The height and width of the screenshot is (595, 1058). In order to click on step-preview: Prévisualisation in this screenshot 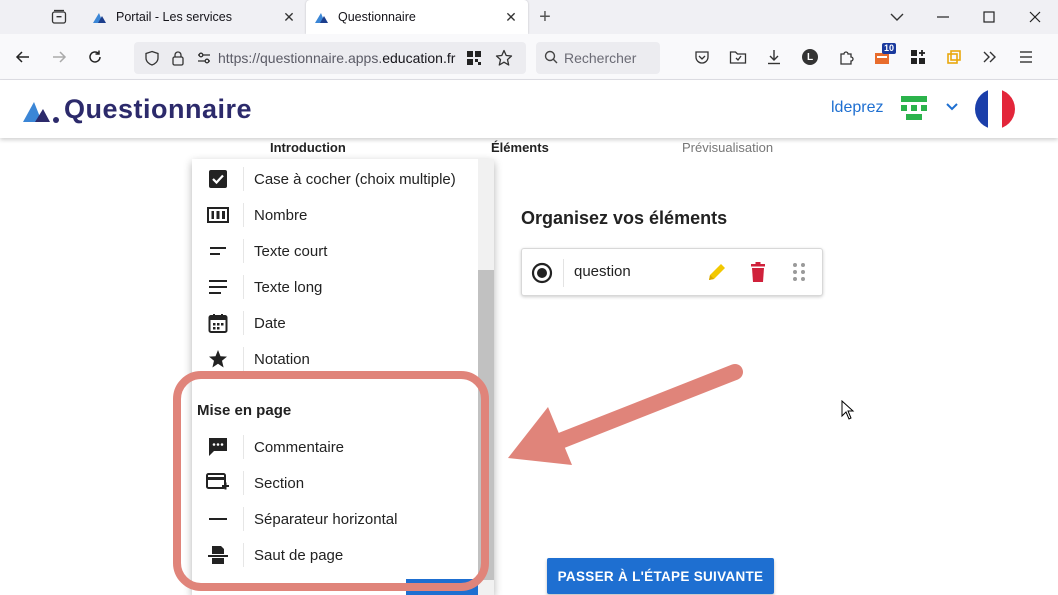, I will do `click(727, 147)`.